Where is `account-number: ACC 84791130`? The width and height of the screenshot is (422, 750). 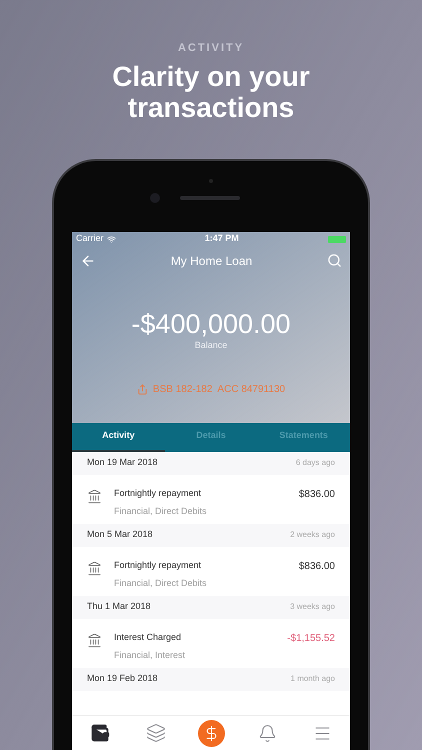 account-number: ACC 84791130 is located at coordinates (251, 390).